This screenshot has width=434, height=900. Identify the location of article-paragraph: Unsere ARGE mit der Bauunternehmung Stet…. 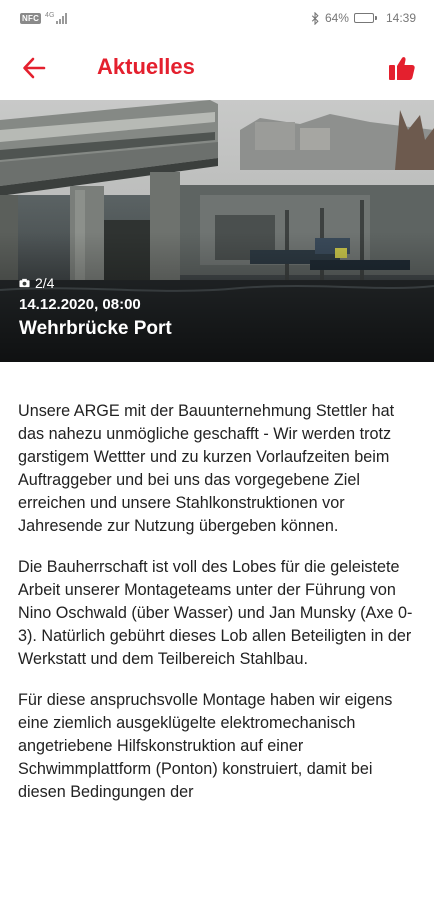
(206, 468).